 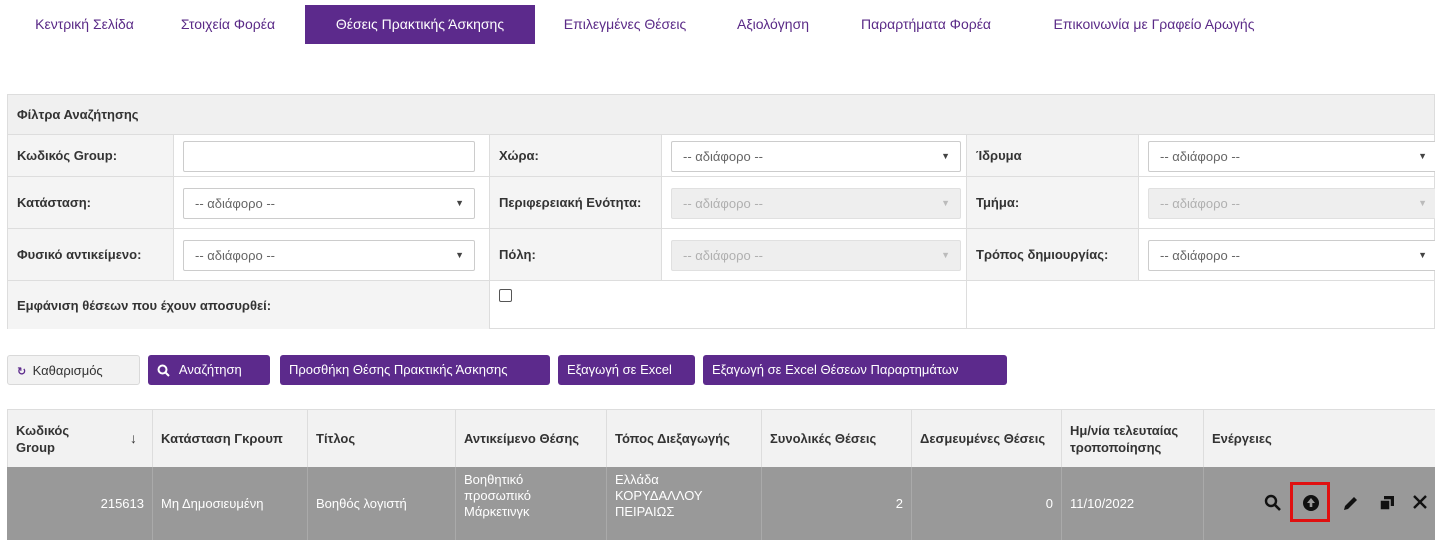 What do you see at coordinates (329, 156) in the screenshot?
I see `group-code-input` at bounding box center [329, 156].